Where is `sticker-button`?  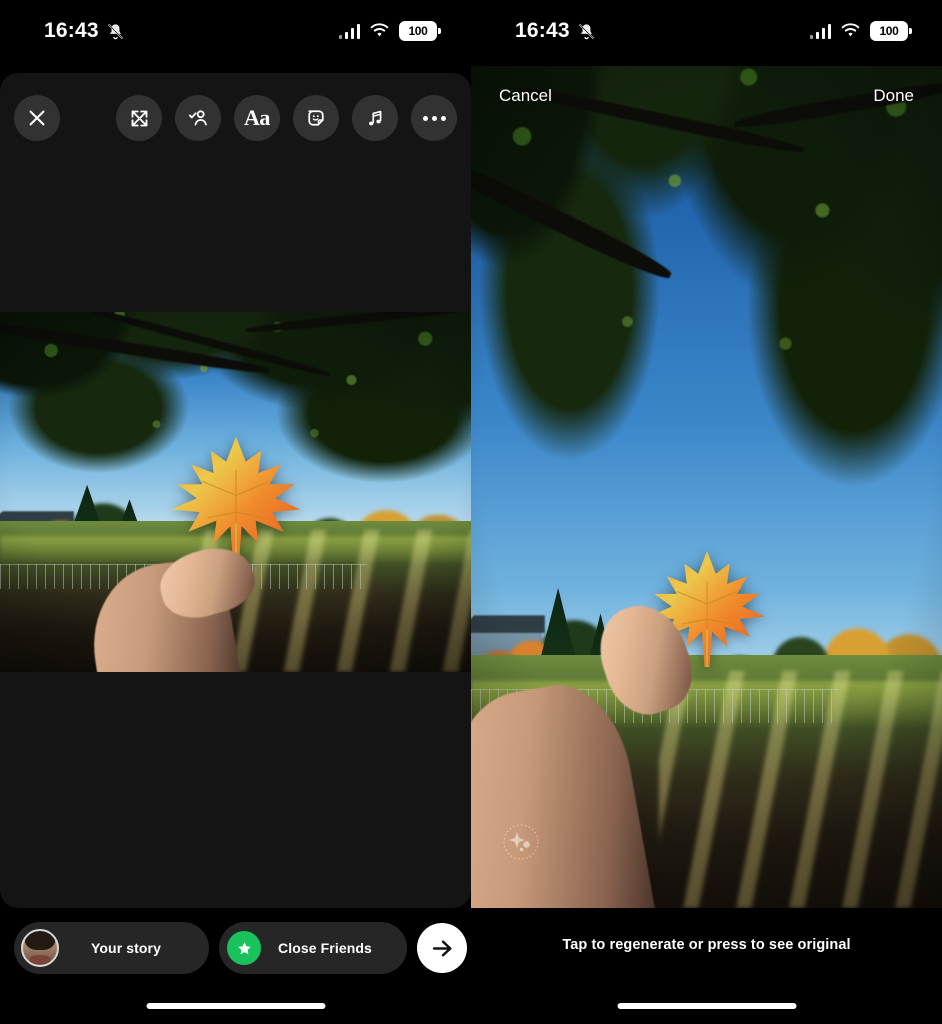
sticker-button is located at coordinates (316, 118).